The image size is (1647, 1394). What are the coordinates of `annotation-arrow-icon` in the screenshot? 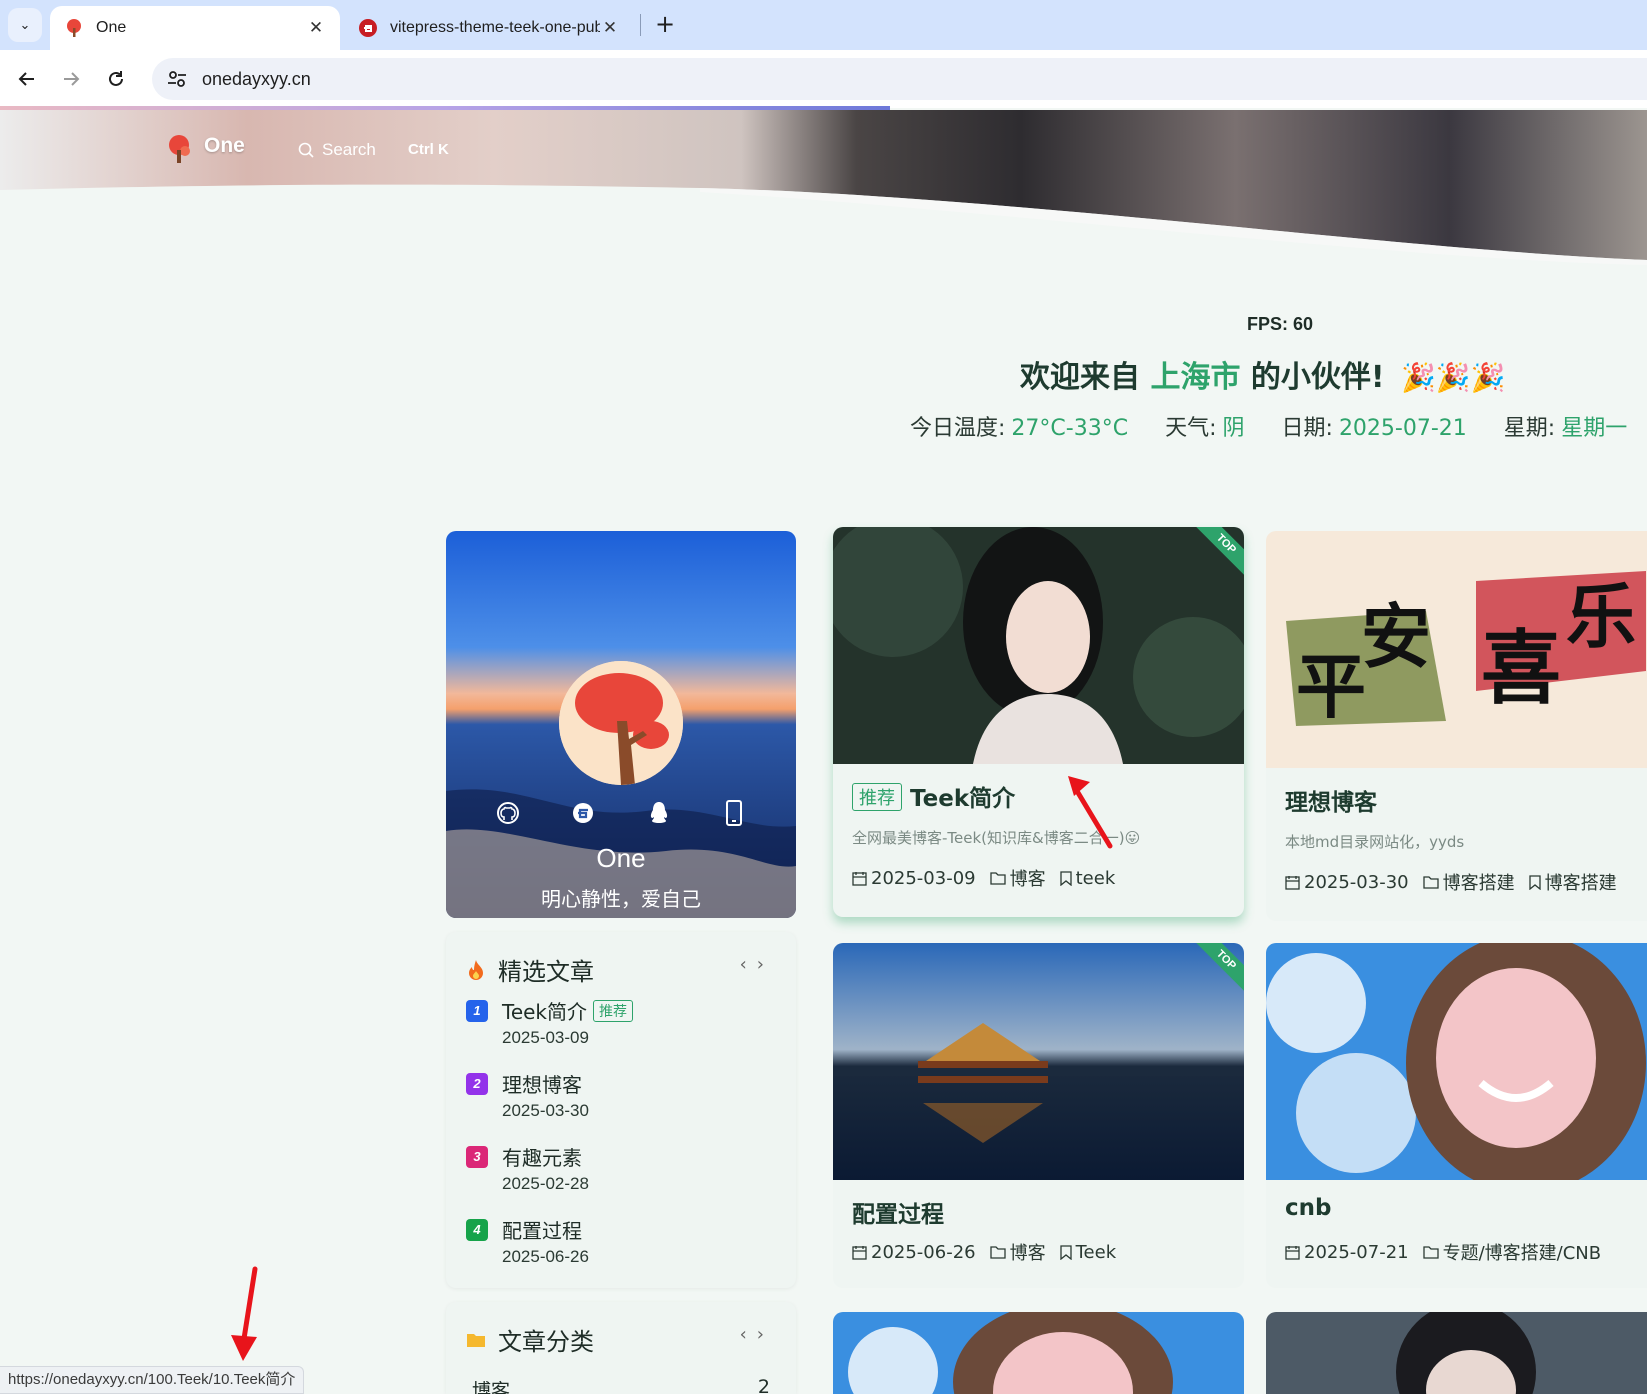 It's located at (244, 1313).